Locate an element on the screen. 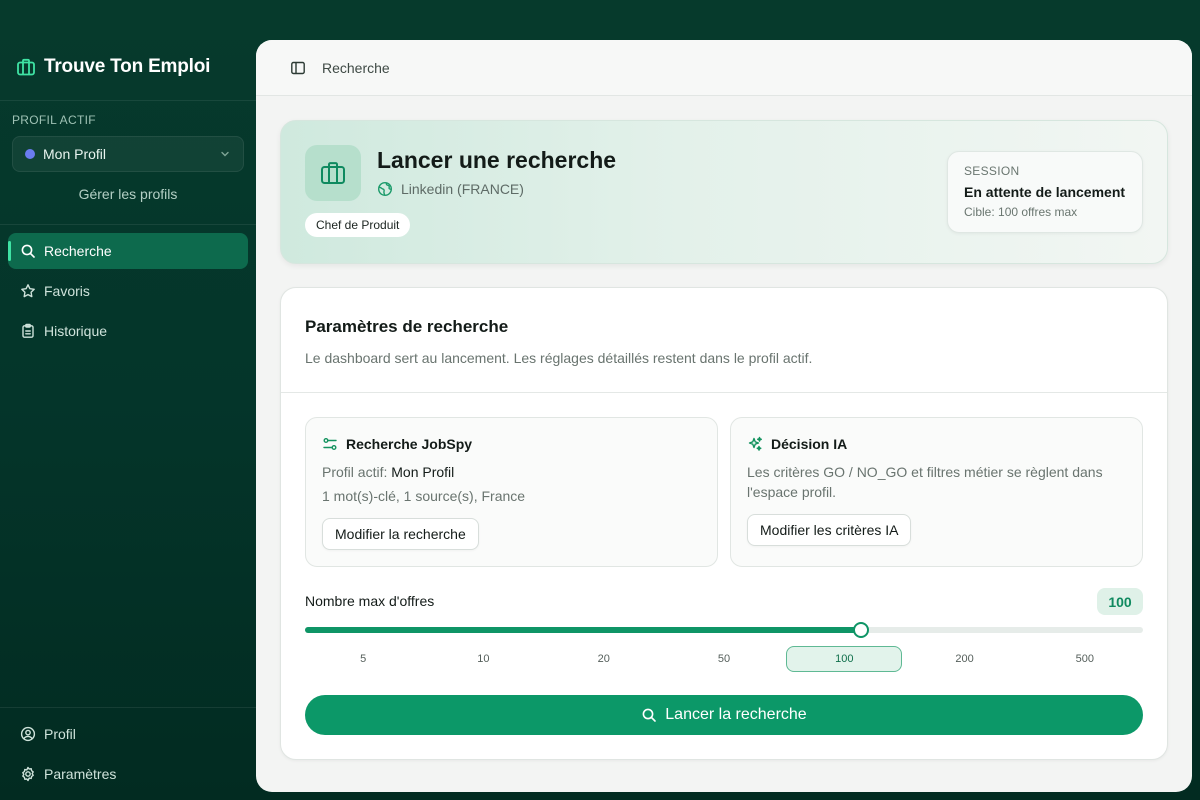 This screenshot has height=800, width=1200. profile-caption: PROFIL ACTIF is located at coordinates (54, 120).